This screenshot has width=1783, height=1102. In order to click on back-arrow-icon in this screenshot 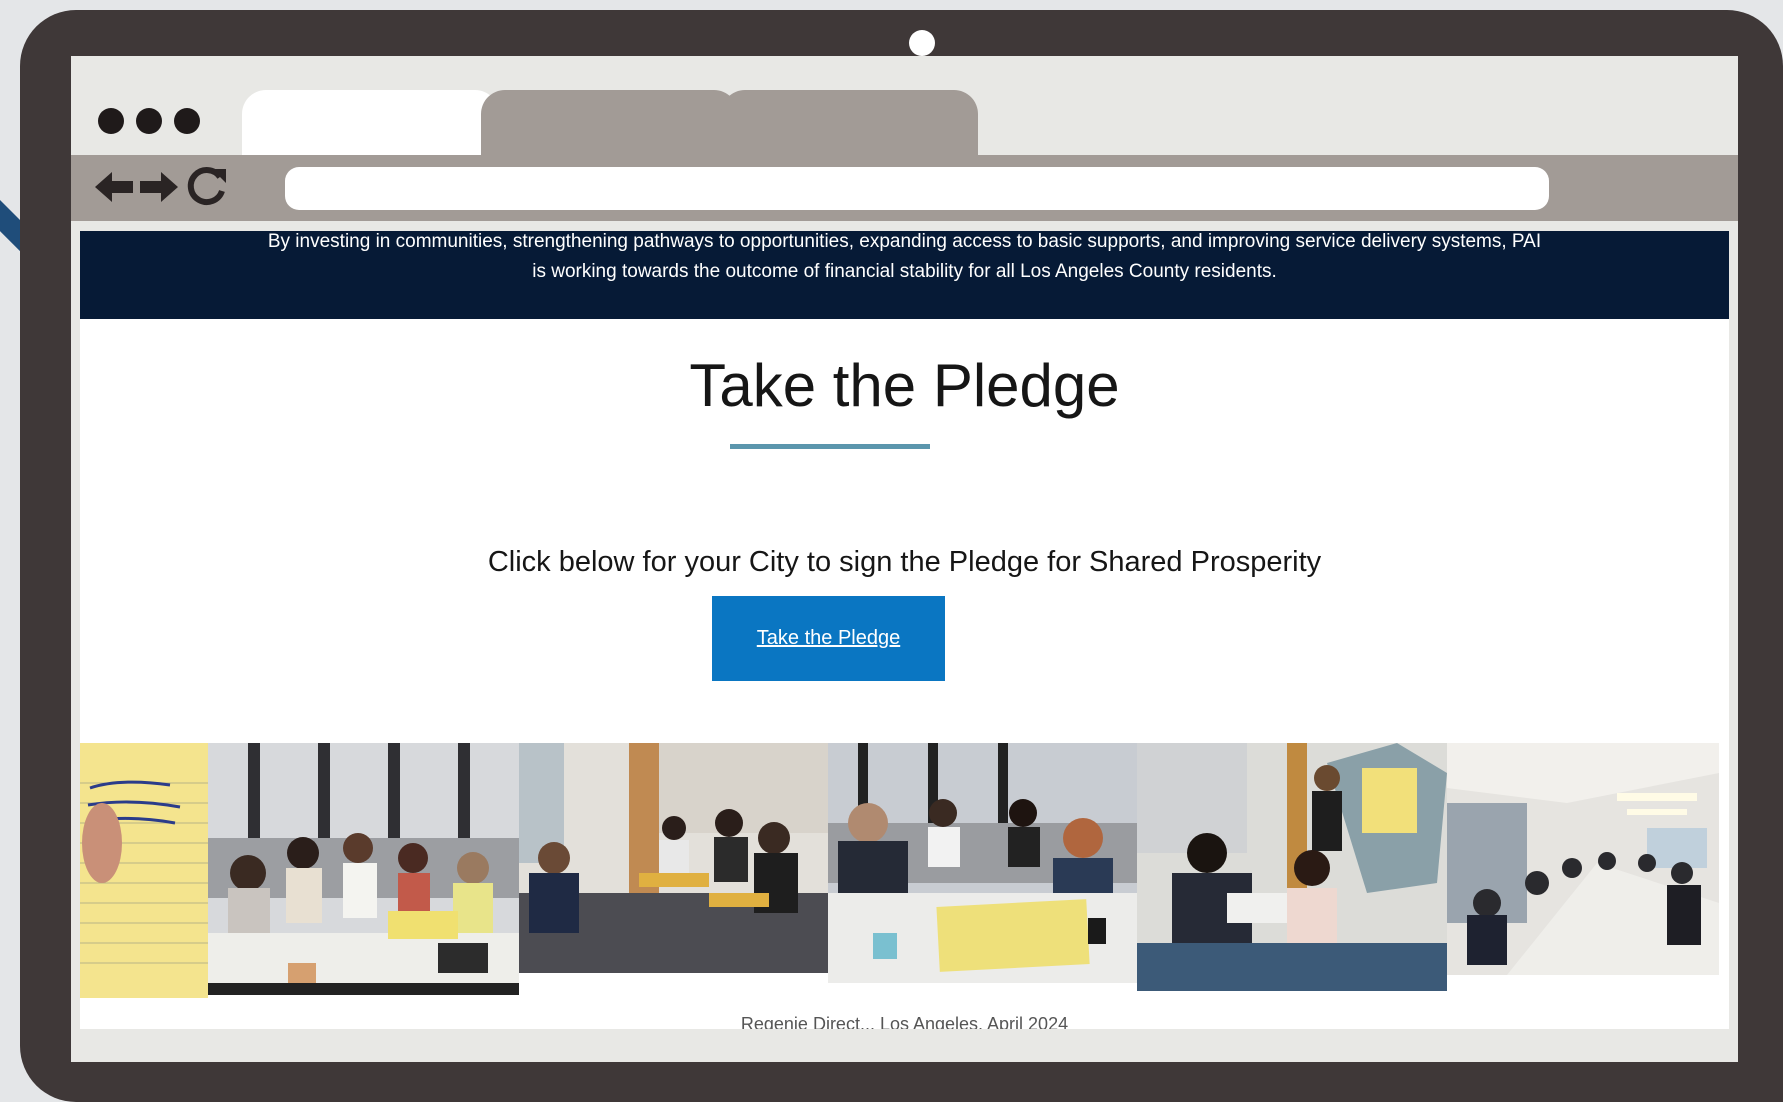, I will do `click(115, 187)`.